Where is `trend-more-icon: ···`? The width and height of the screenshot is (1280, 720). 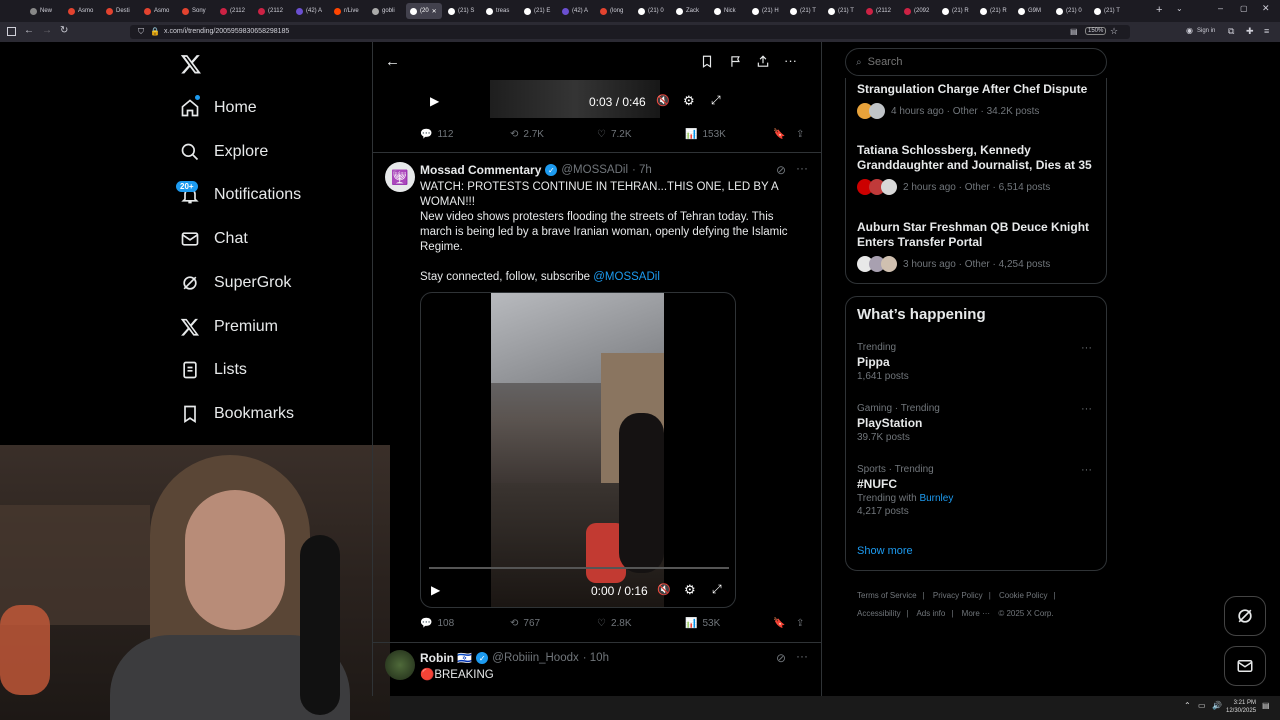 trend-more-icon: ··· is located at coordinates (1086, 409).